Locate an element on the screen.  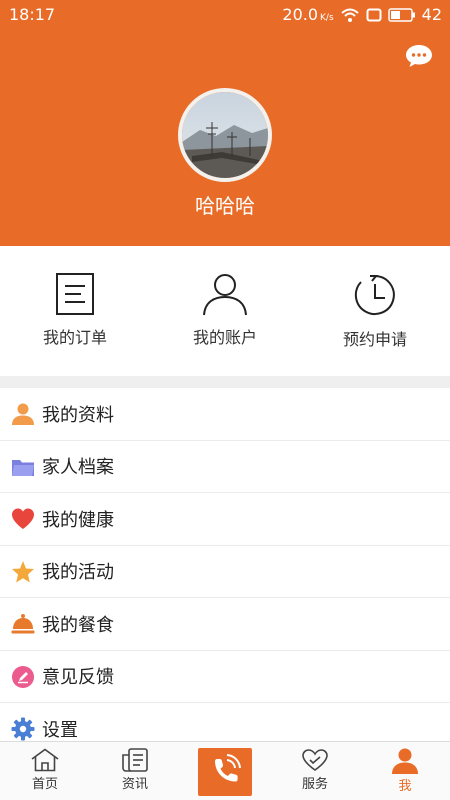
gear-icon is located at coordinates (23, 729).